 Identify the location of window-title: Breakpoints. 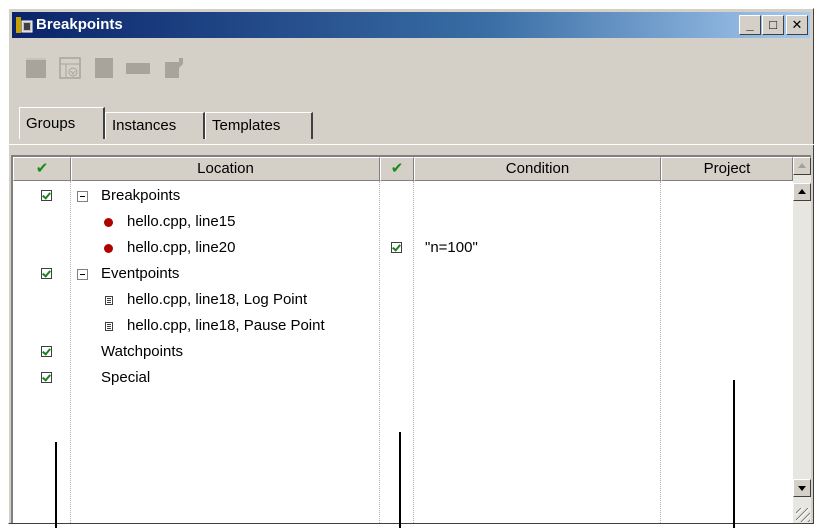
(79, 24).